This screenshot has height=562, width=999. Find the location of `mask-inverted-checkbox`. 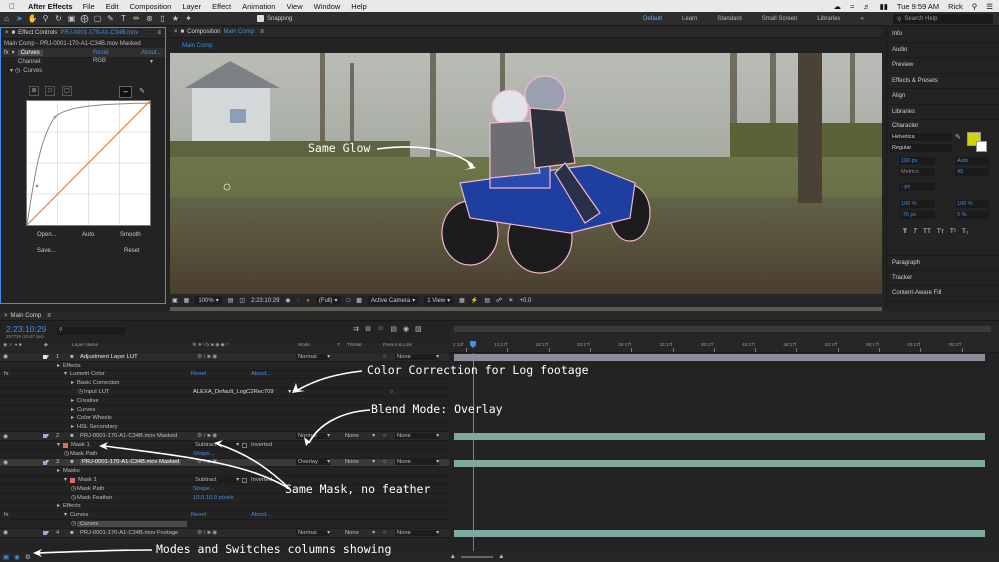

mask-inverted-checkbox is located at coordinates (244, 445).